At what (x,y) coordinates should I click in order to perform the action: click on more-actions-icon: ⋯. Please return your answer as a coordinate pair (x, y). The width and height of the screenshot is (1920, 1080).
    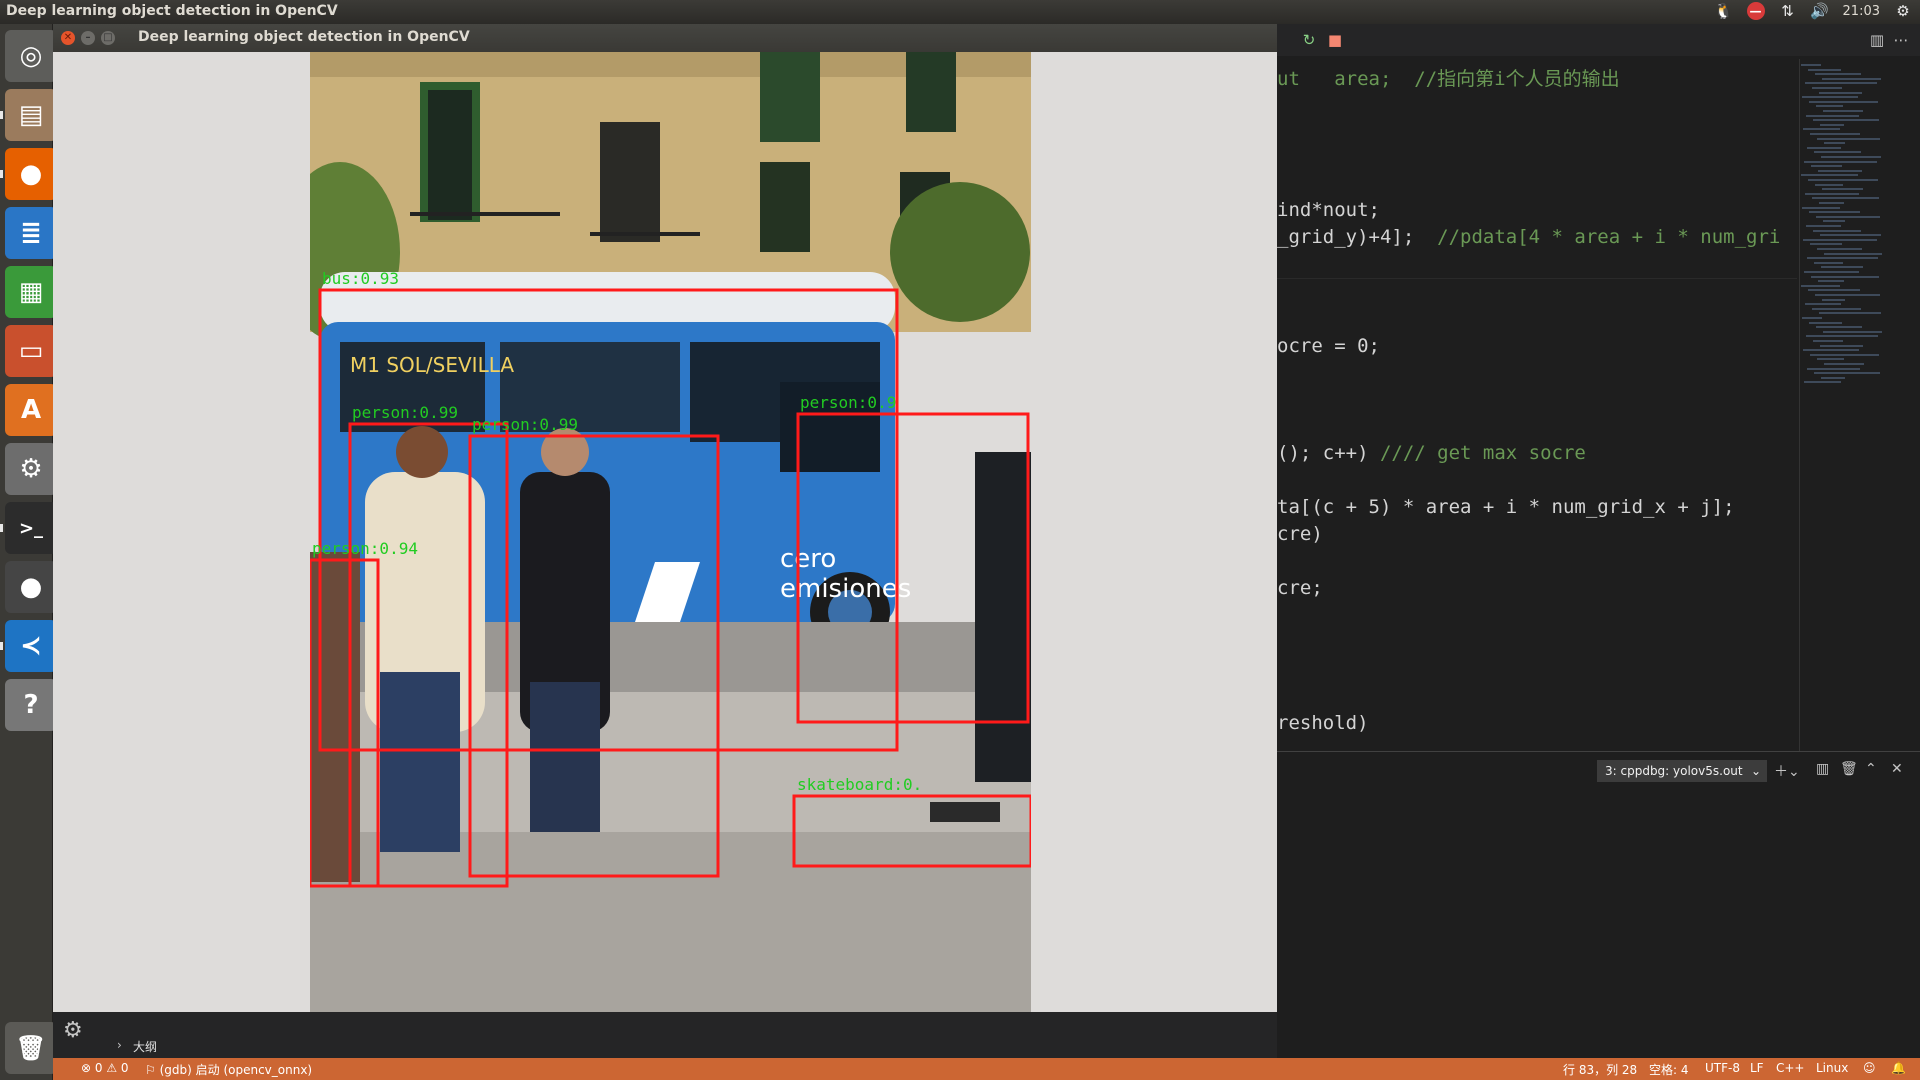
    Looking at the image, I should click on (1901, 40).